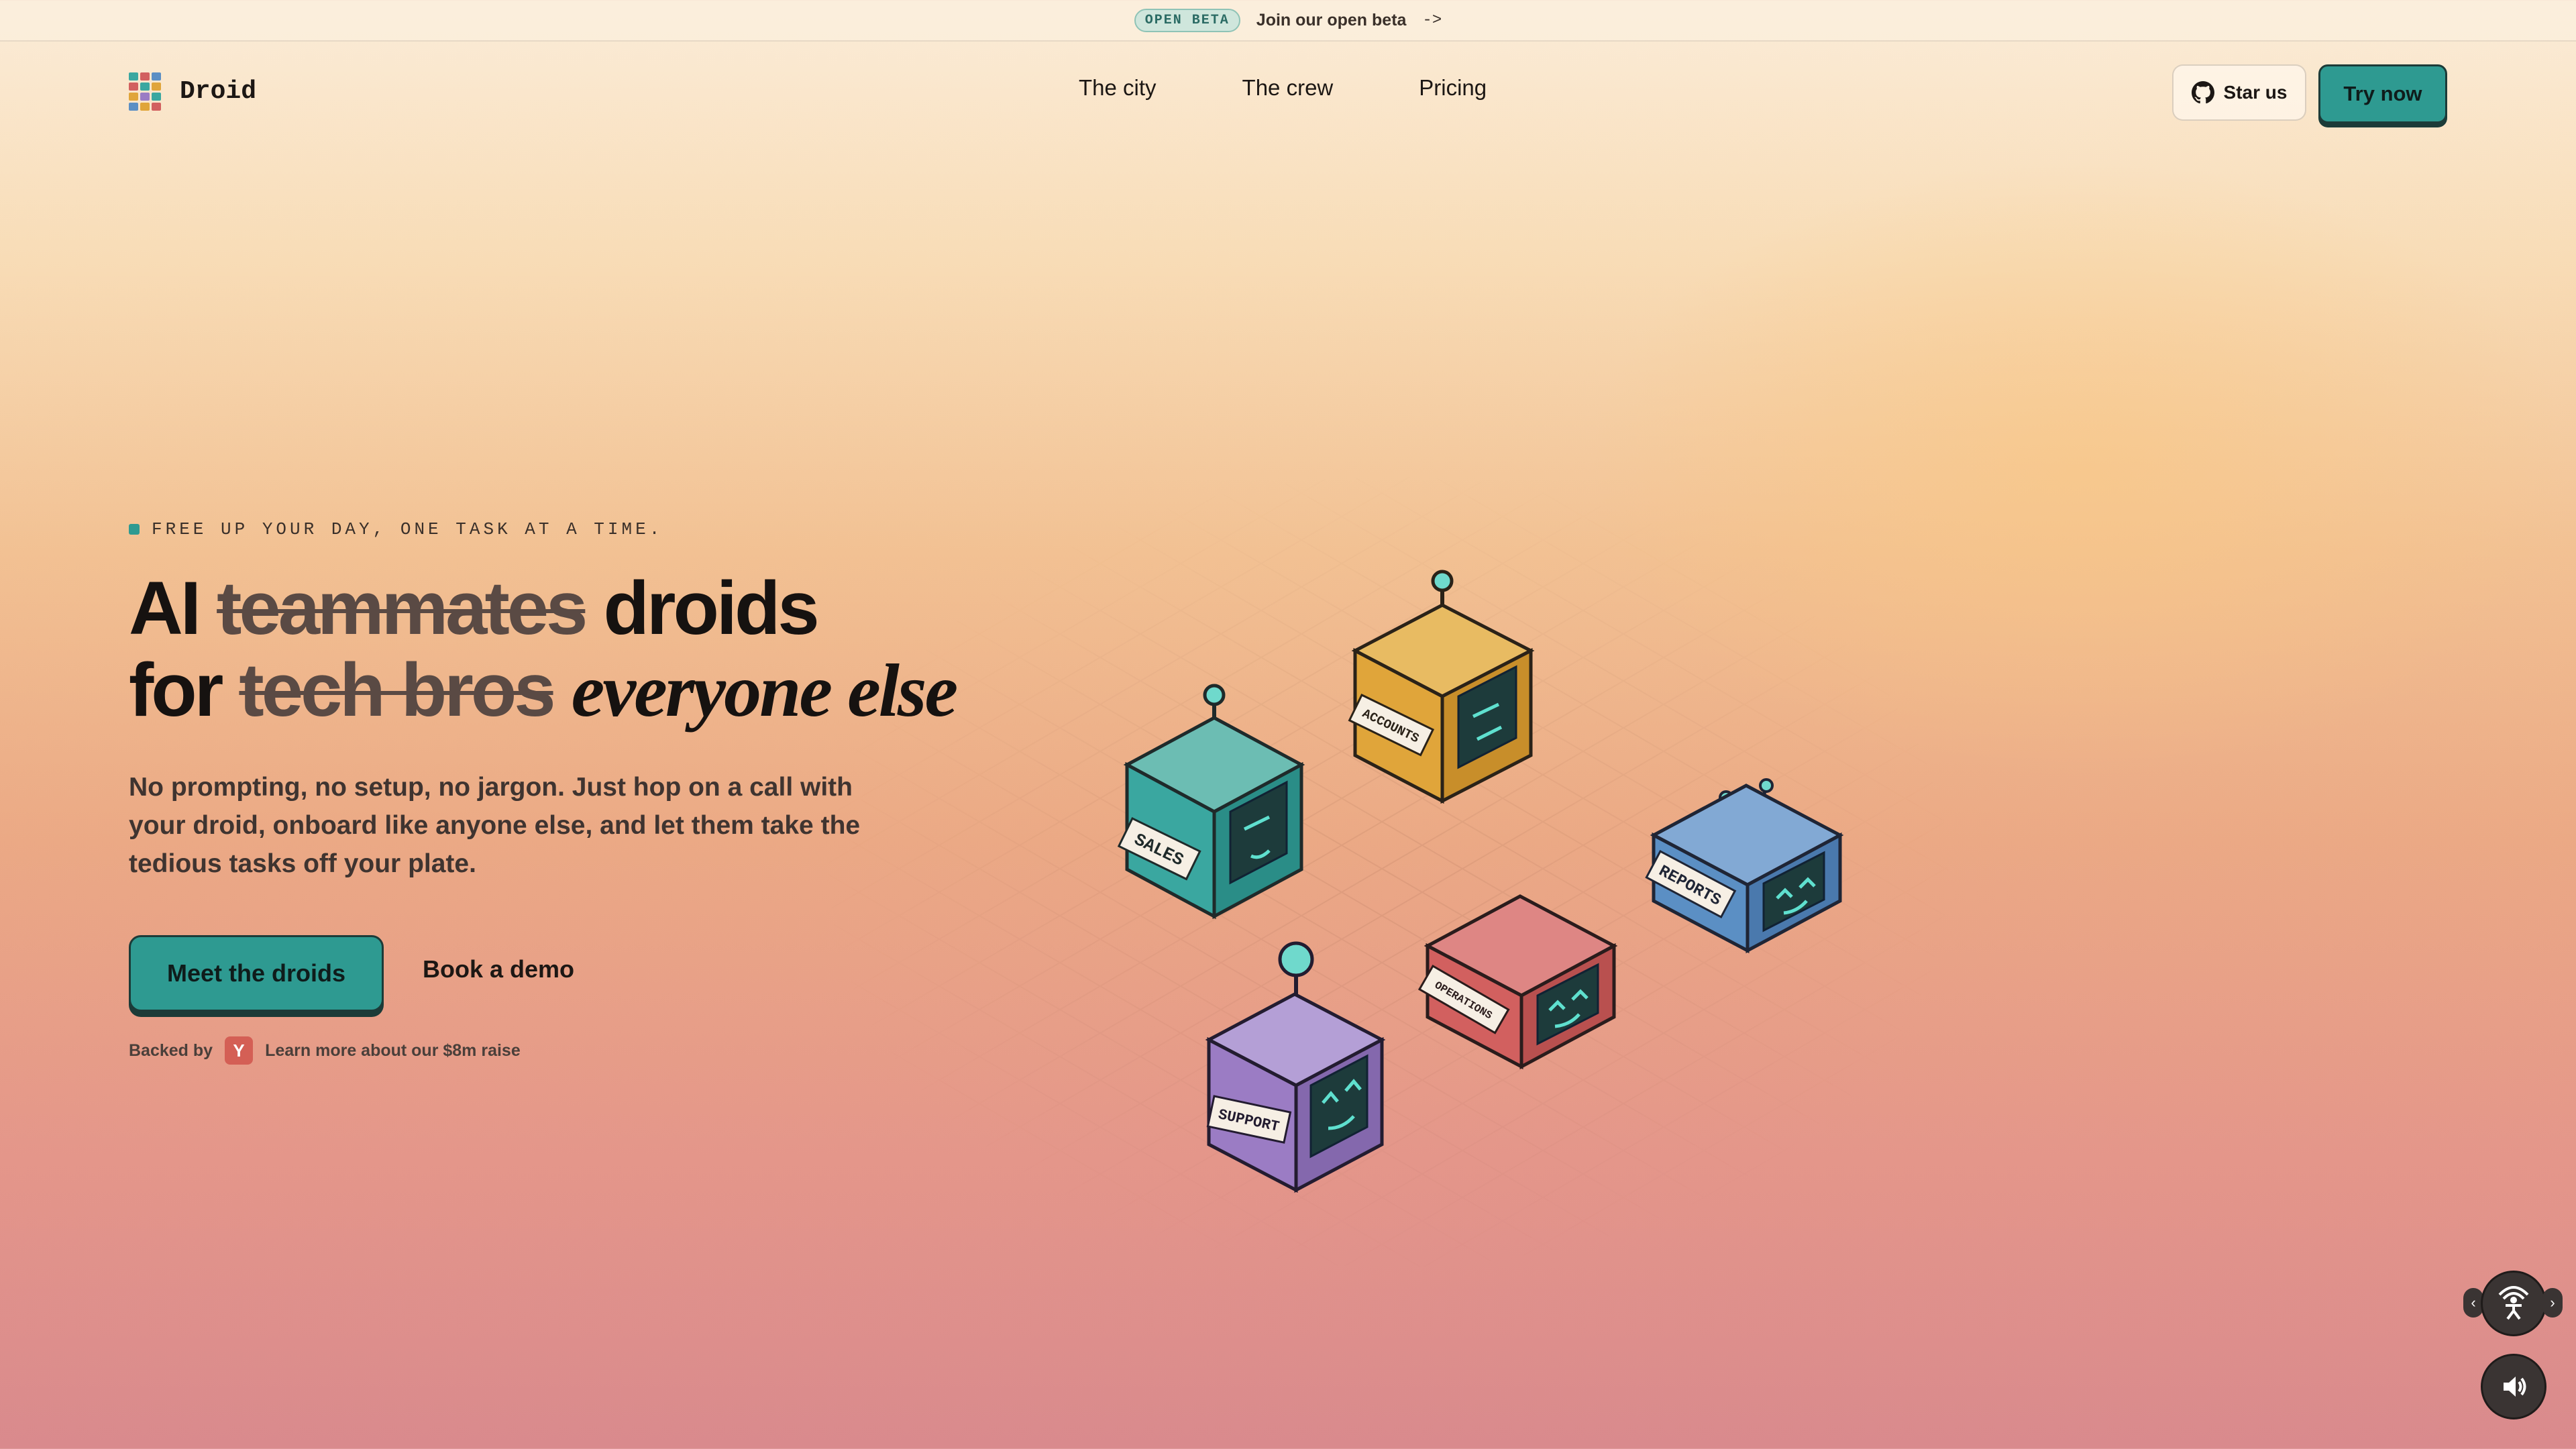  Describe the element at coordinates (2202, 92) in the screenshot. I see `github-icon` at that location.